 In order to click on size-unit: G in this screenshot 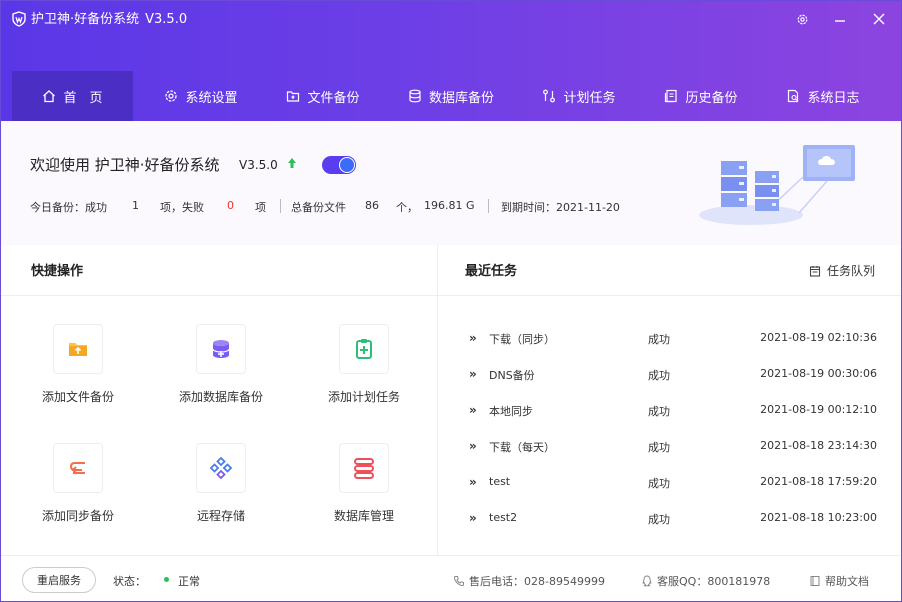, I will do `click(470, 205)`.